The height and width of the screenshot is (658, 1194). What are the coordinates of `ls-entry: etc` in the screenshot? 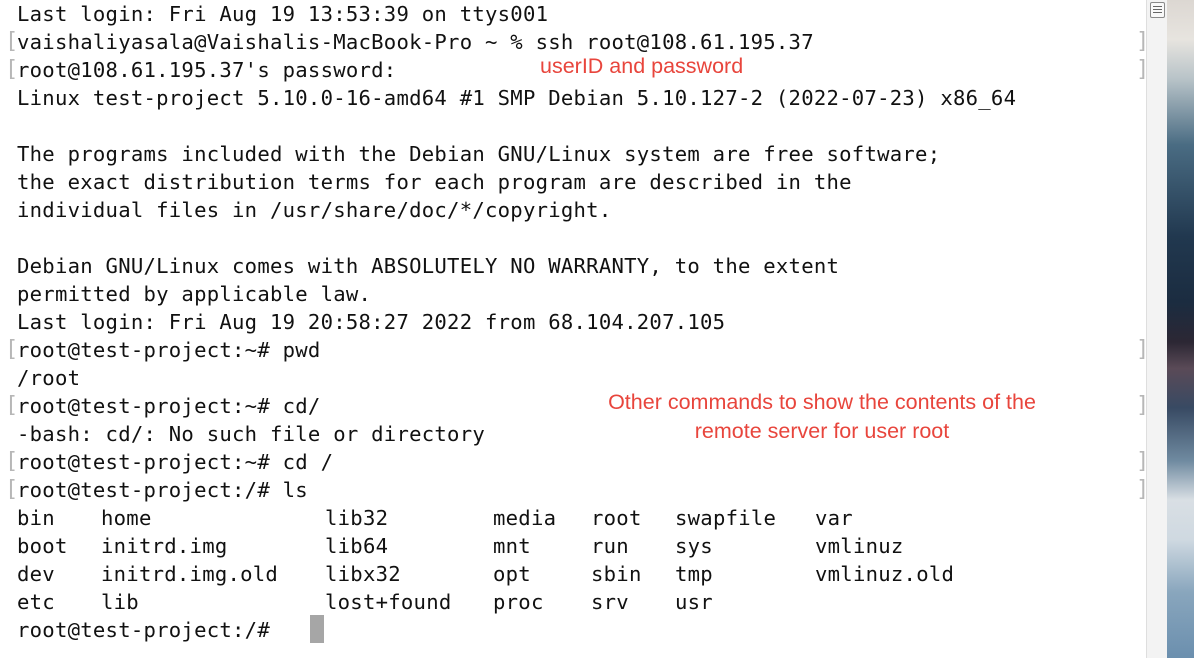 It's located at (36, 602).